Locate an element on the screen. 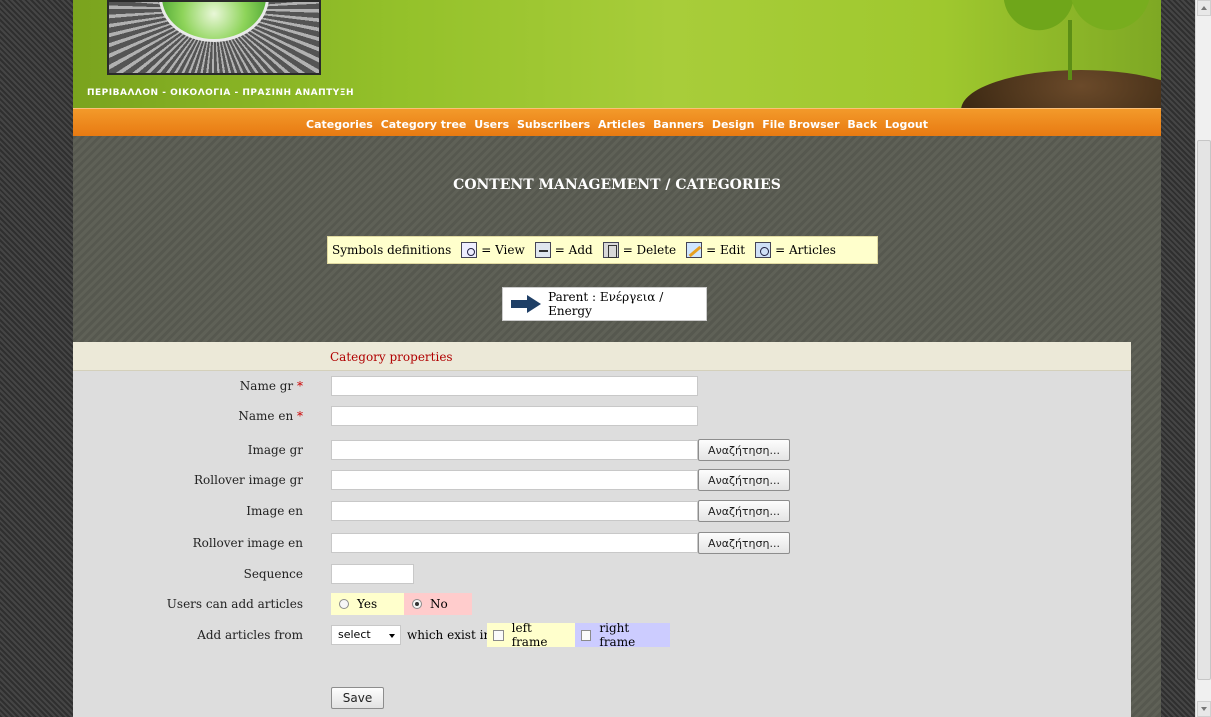 The image size is (1211, 717). save-button: Save is located at coordinates (357, 698).